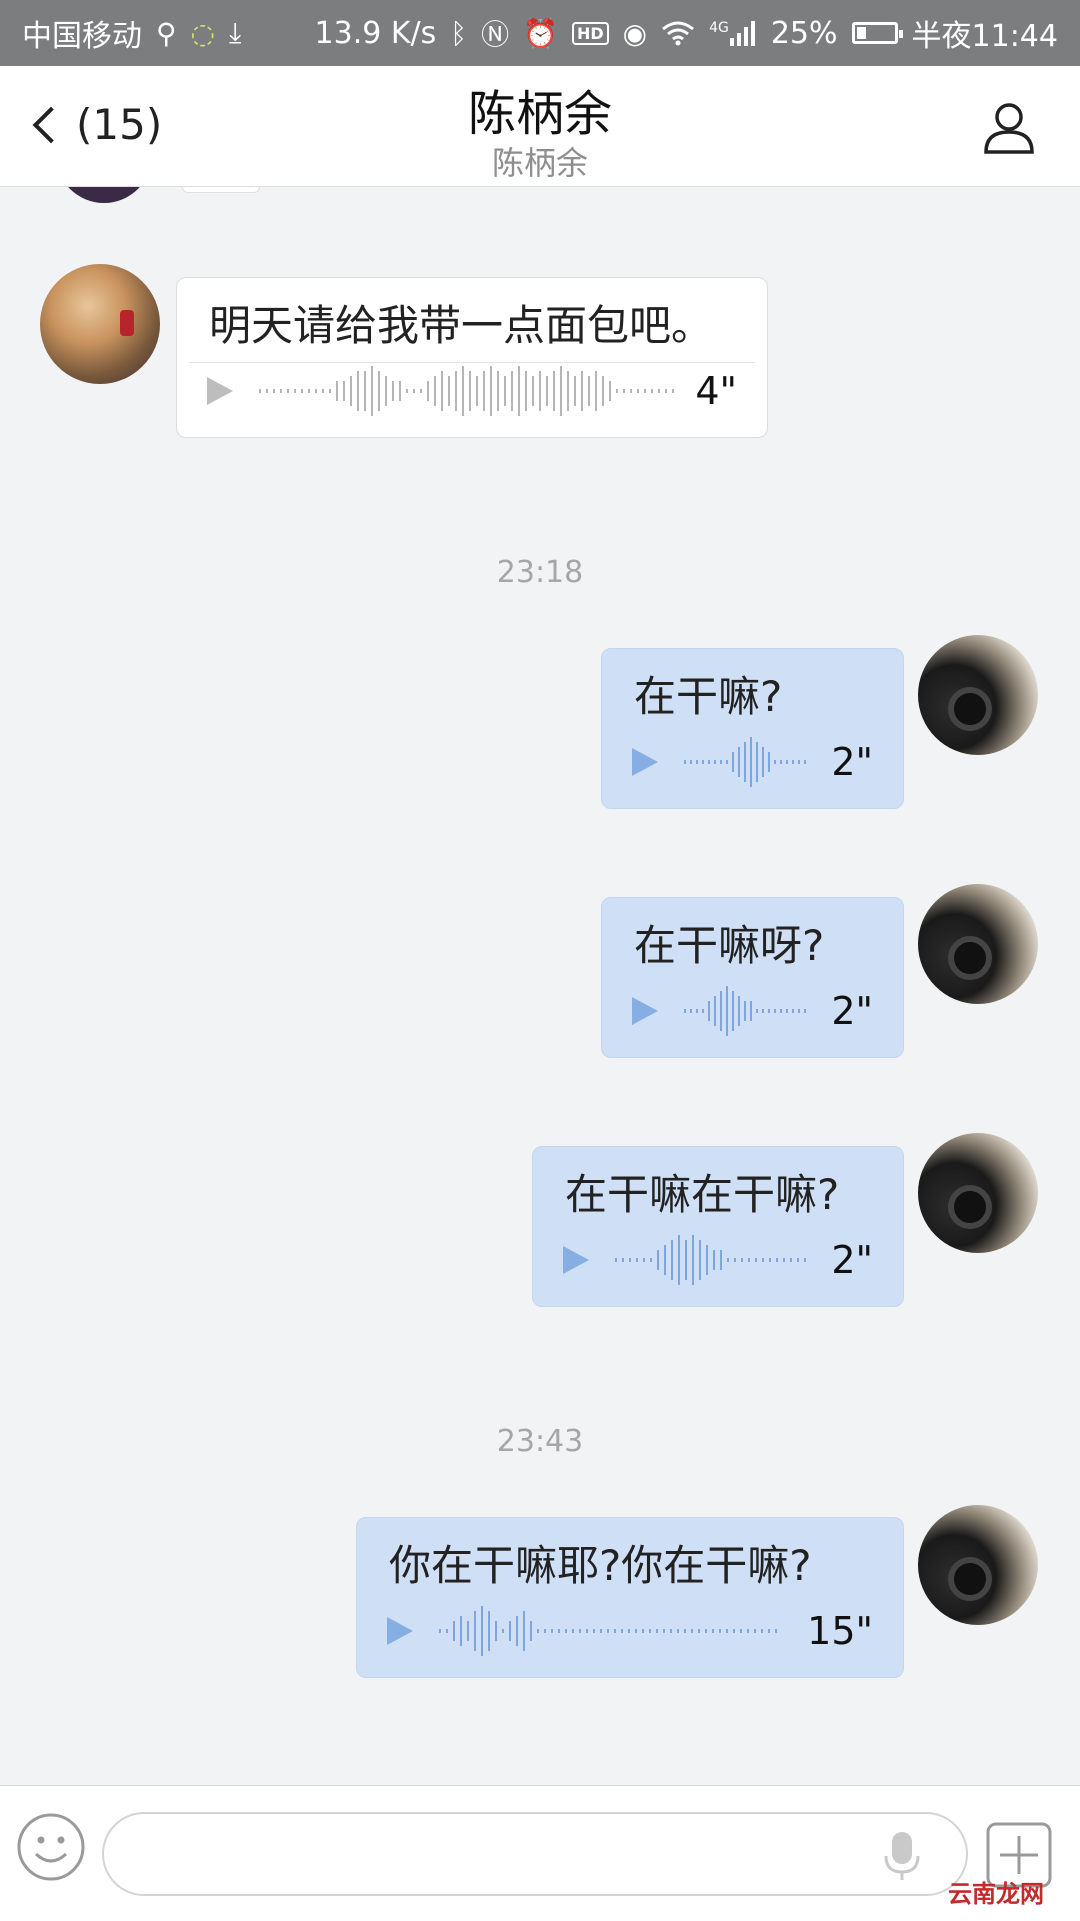  I want to click on message-bubble: 明天请给我带一点面包吧。 4", so click(472, 357).